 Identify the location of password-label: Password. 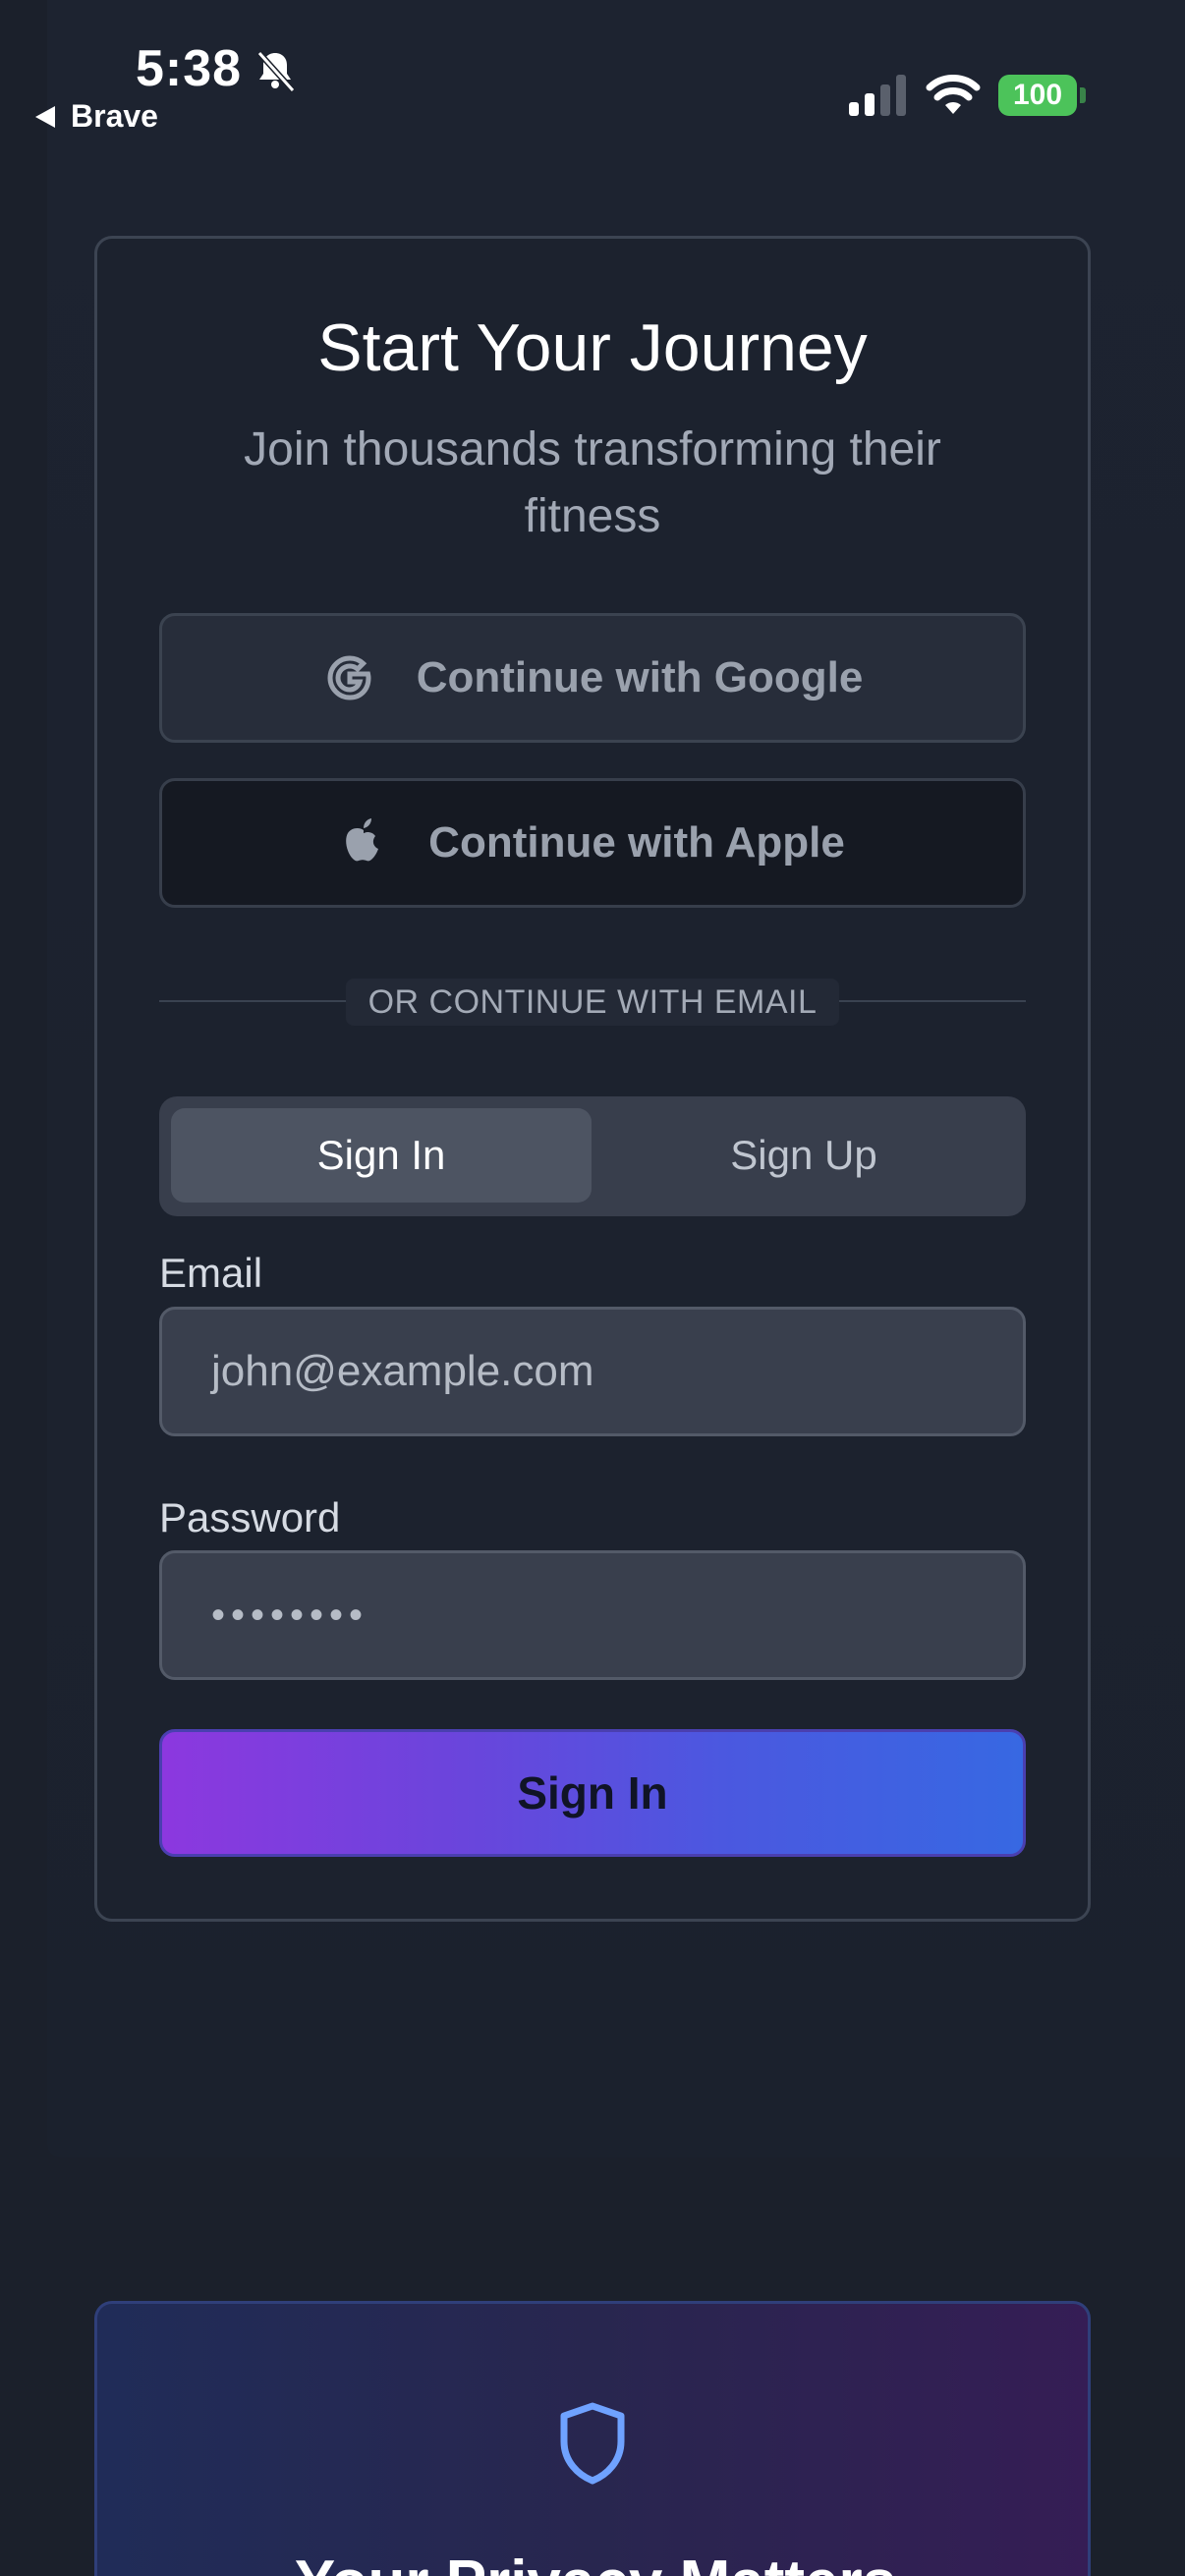
(250, 1517).